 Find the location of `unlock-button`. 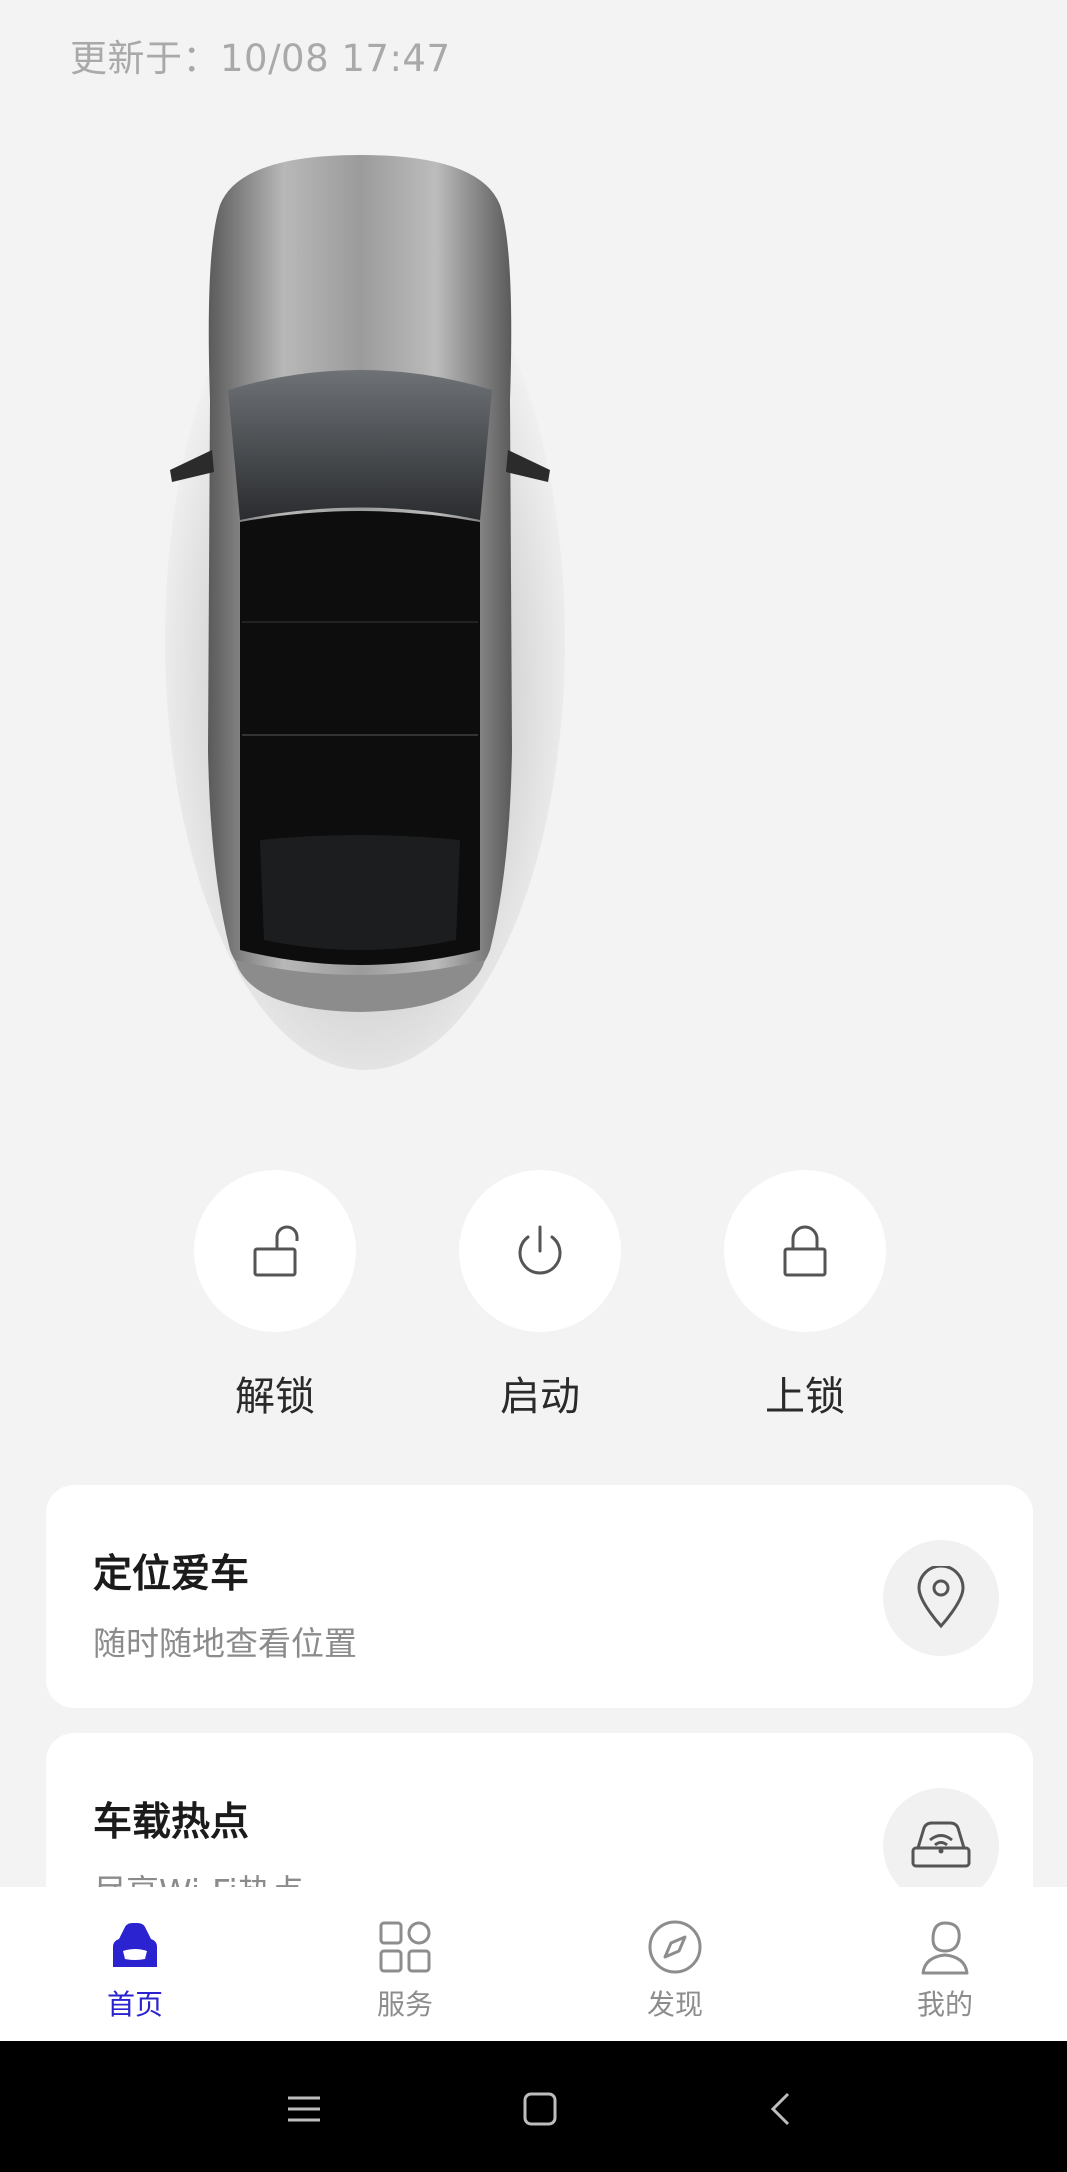

unlock-button is located at coordinates (275, 1251).